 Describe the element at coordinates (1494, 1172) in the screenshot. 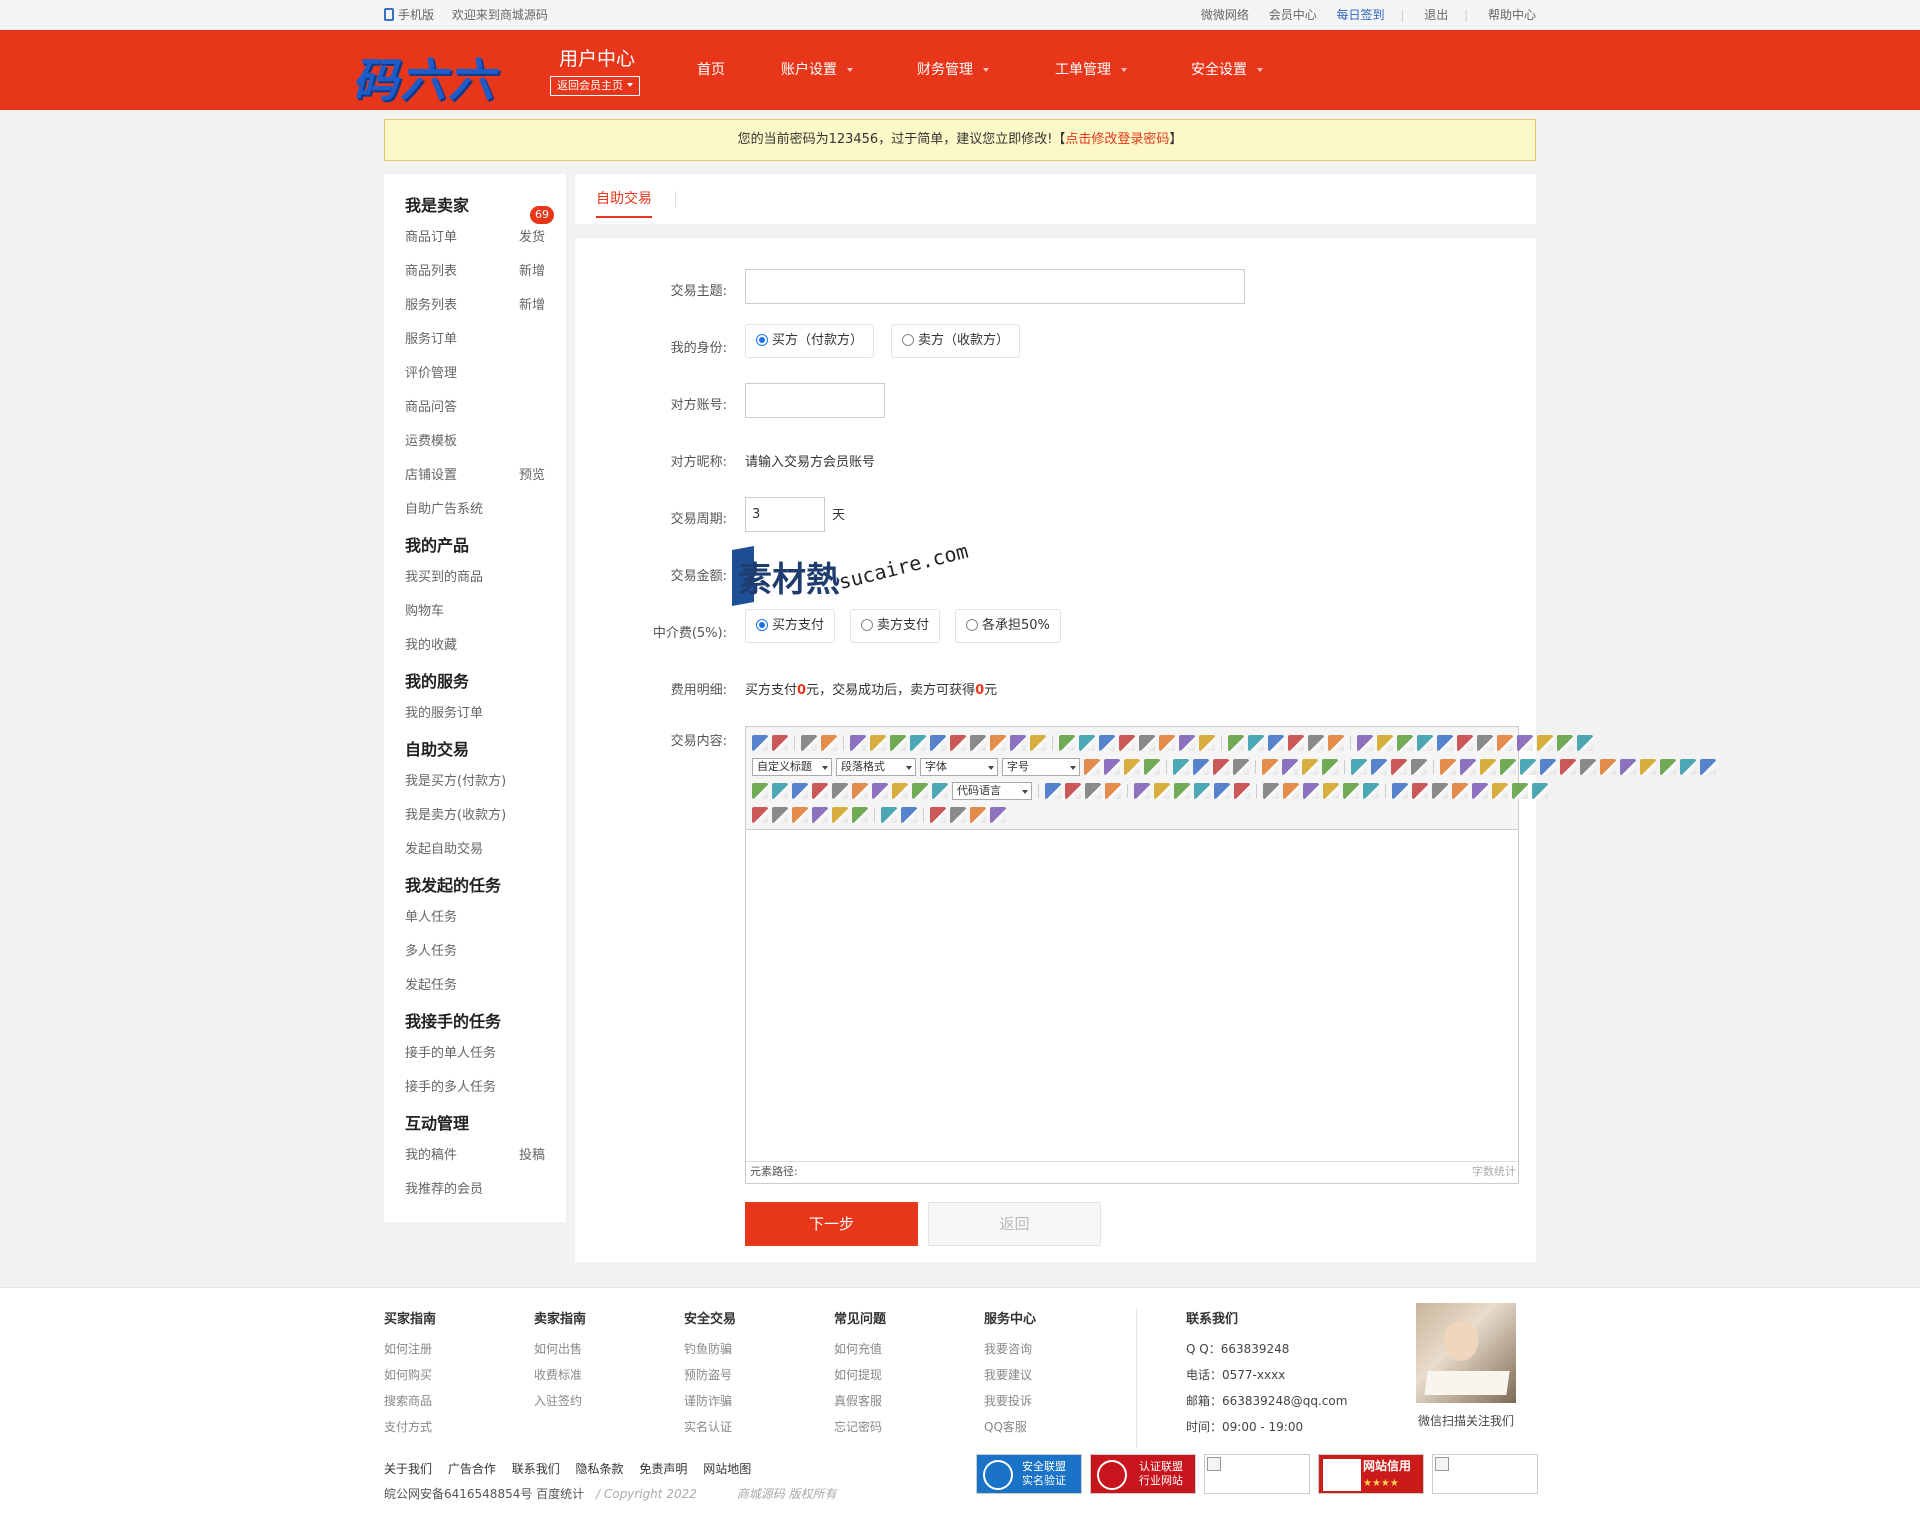

I see `word-count: 字数统计` at that location.